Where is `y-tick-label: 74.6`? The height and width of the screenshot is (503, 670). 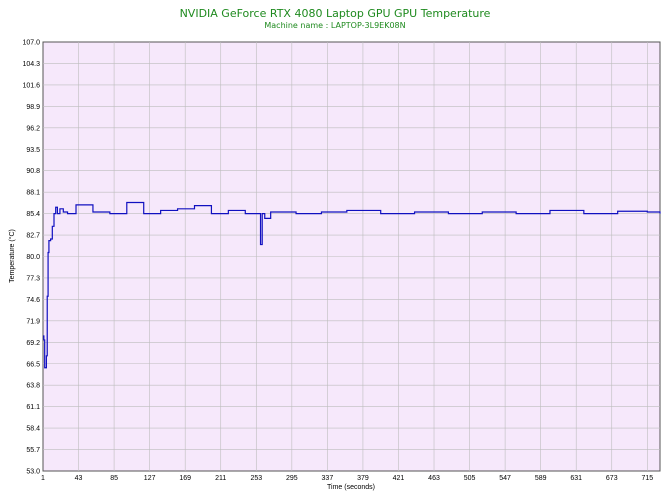 y-tick-label: 74.6 is located at coordinates (33, 300).